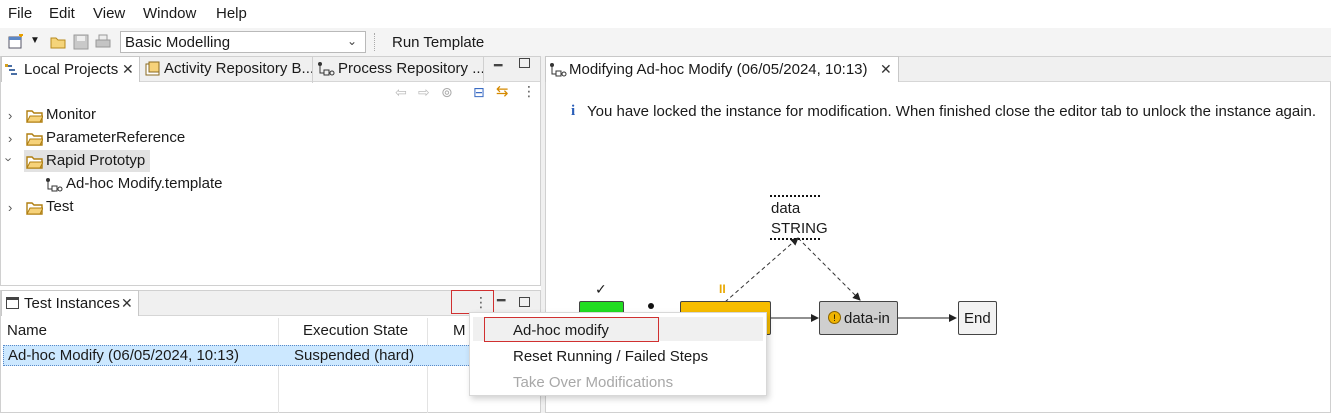 This screenshot has width=1331, height=413. What do you see at coordinates (834, 317) in the screenshot?
I see `warning-icon: !` at bounding box center [834, 317].